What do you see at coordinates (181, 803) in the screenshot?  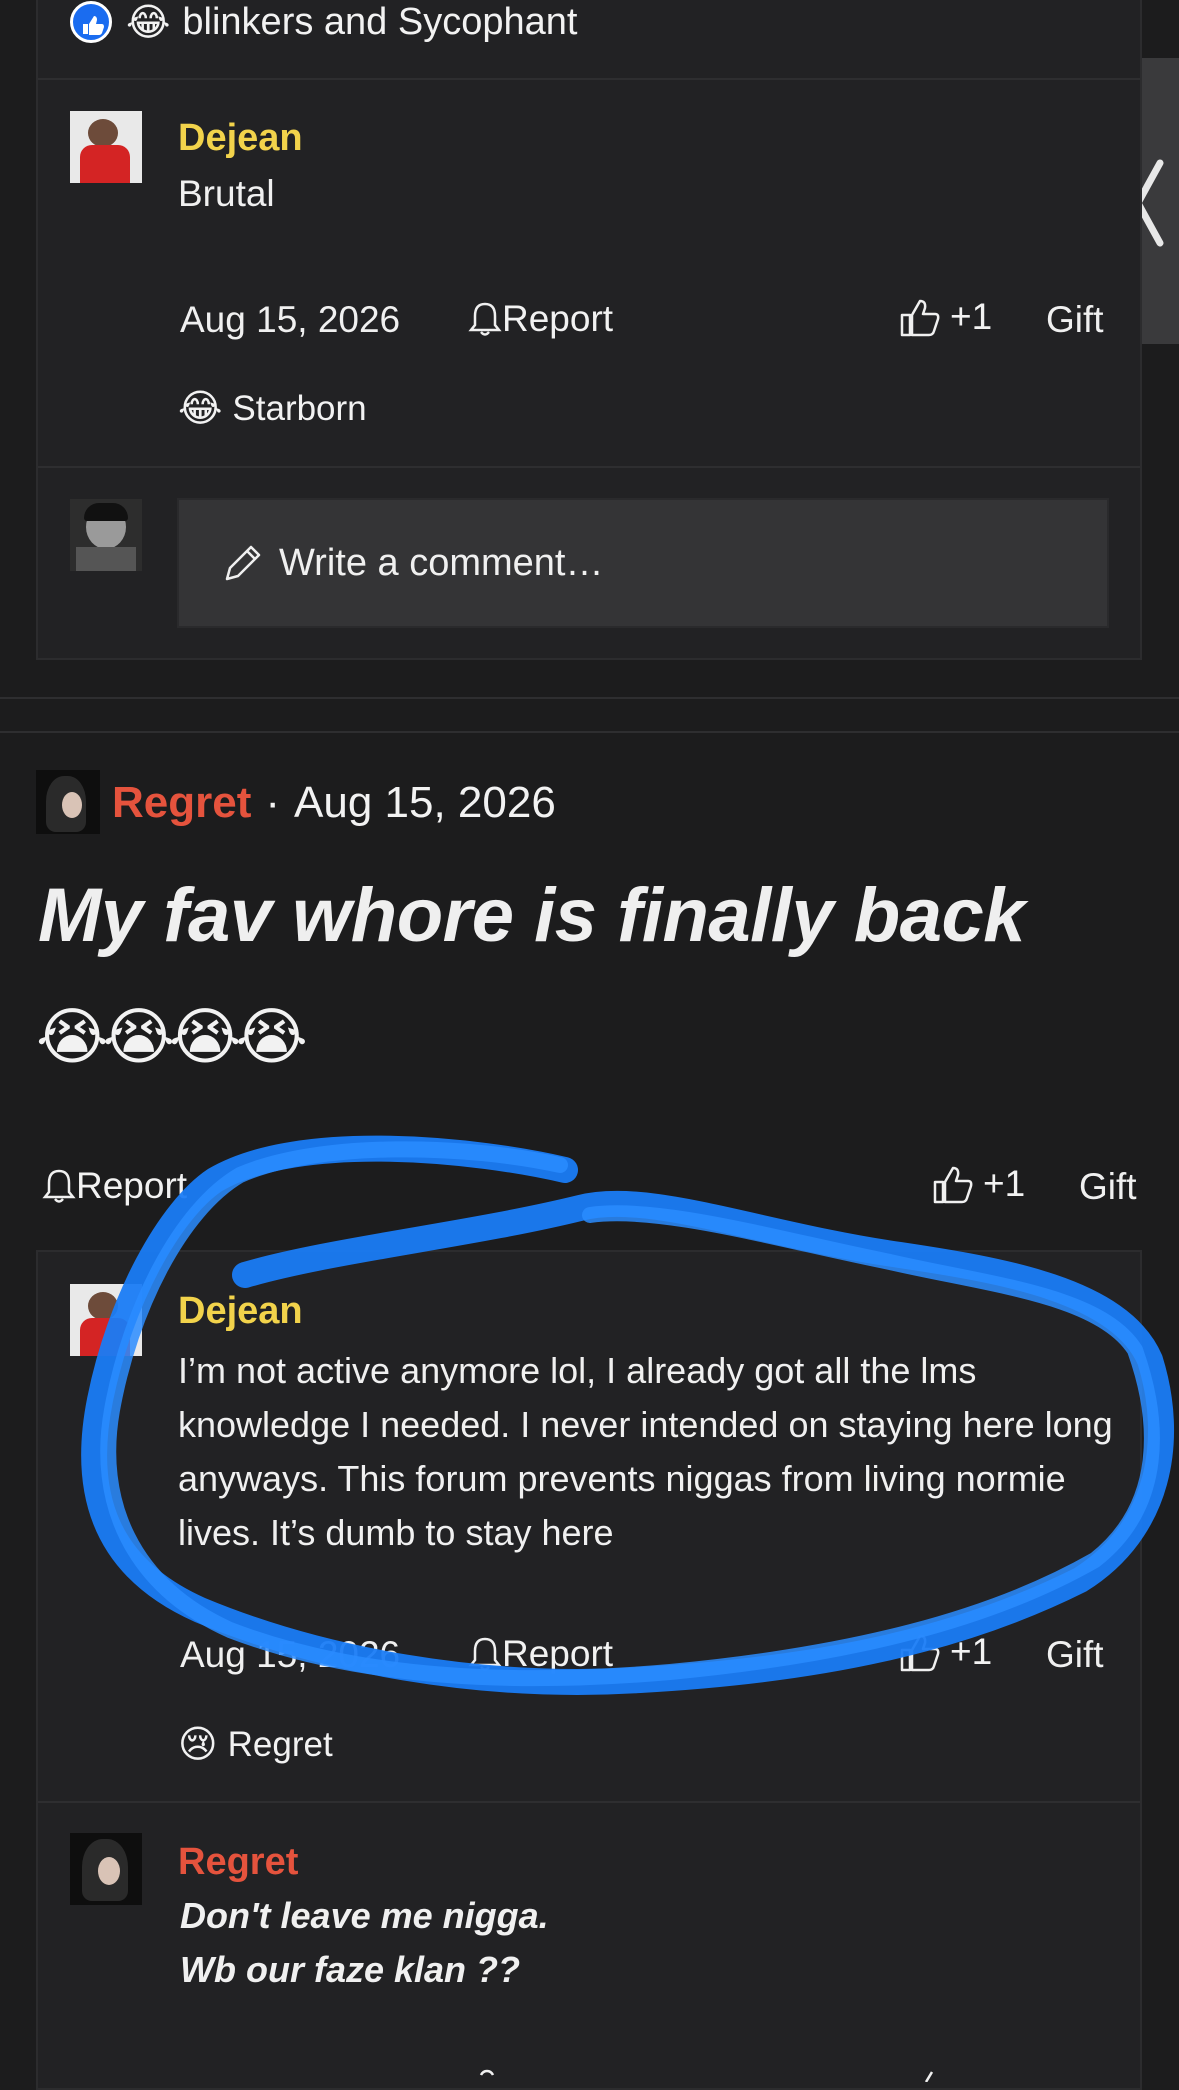 I see `post-author: Regret` at bounding box center [181, 803].